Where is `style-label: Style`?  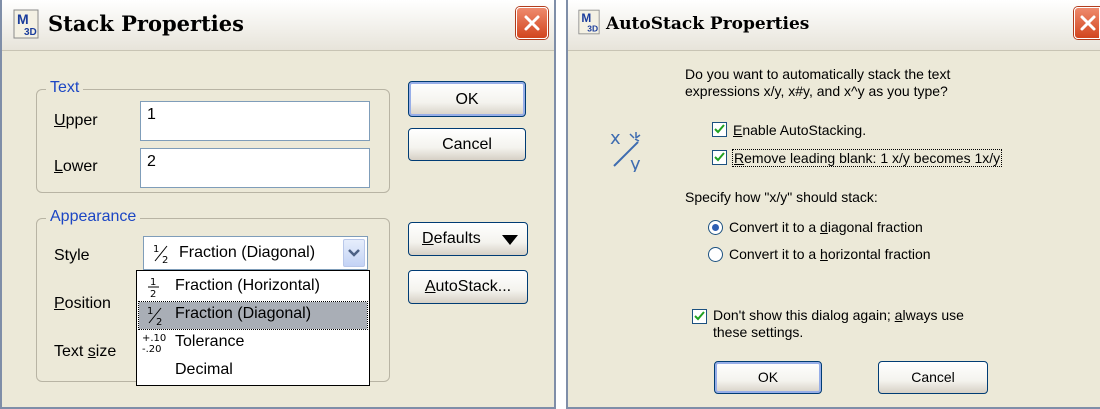 style-label: Style is located at coordinates (72, 255).